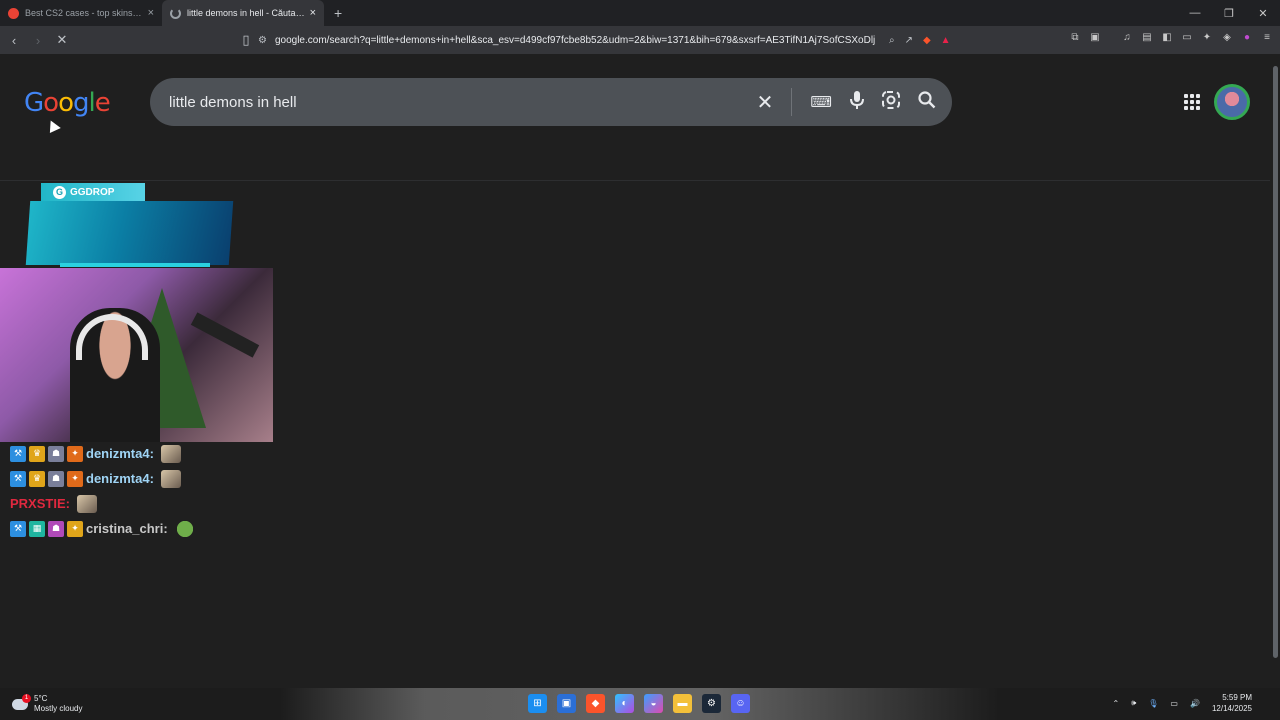 The height and width of the screenshot is (720, 1280). Describe the element at coordinates (1232, 102) in the screenshot. I see `account-avatar` at that location.